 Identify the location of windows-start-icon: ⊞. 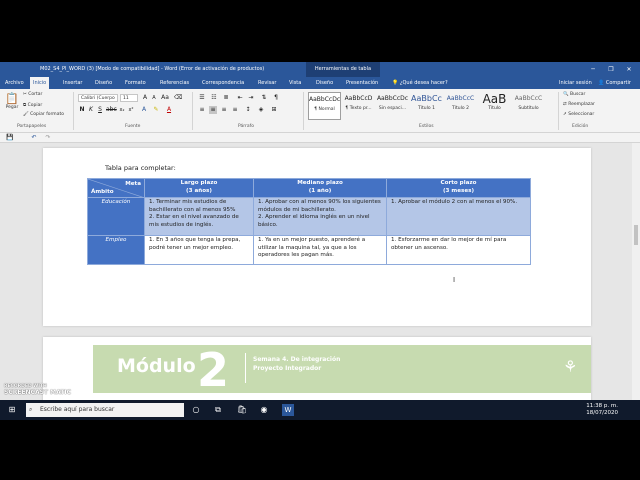
(12, 410).